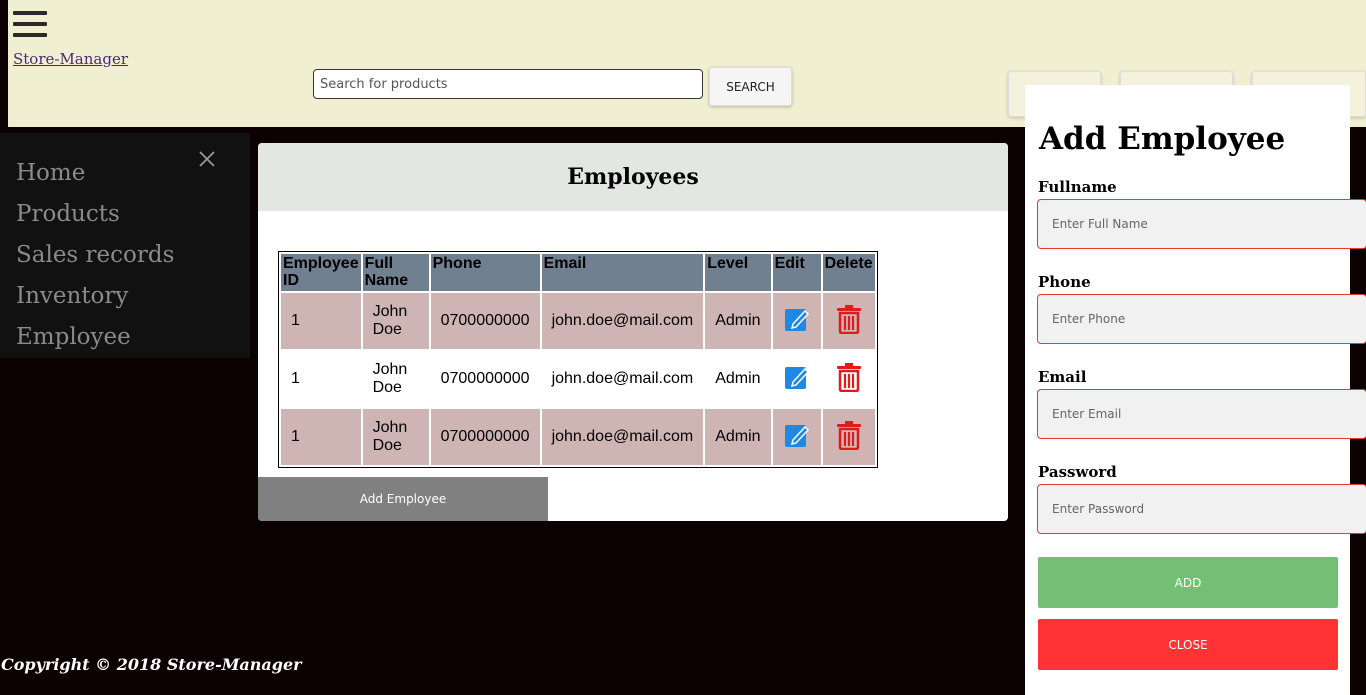 Image resolution: width=1366 pixels, height=695 pixels. Describe the element at coordinates (1188, 582) in the screenshot. I see `add-button: ADD` at that location.